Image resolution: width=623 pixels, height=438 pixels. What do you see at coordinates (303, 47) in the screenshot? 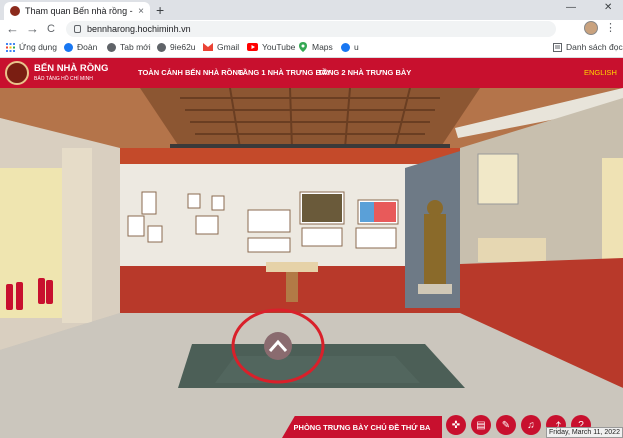
I see `maps-icon` at bounding box center [303, 47].